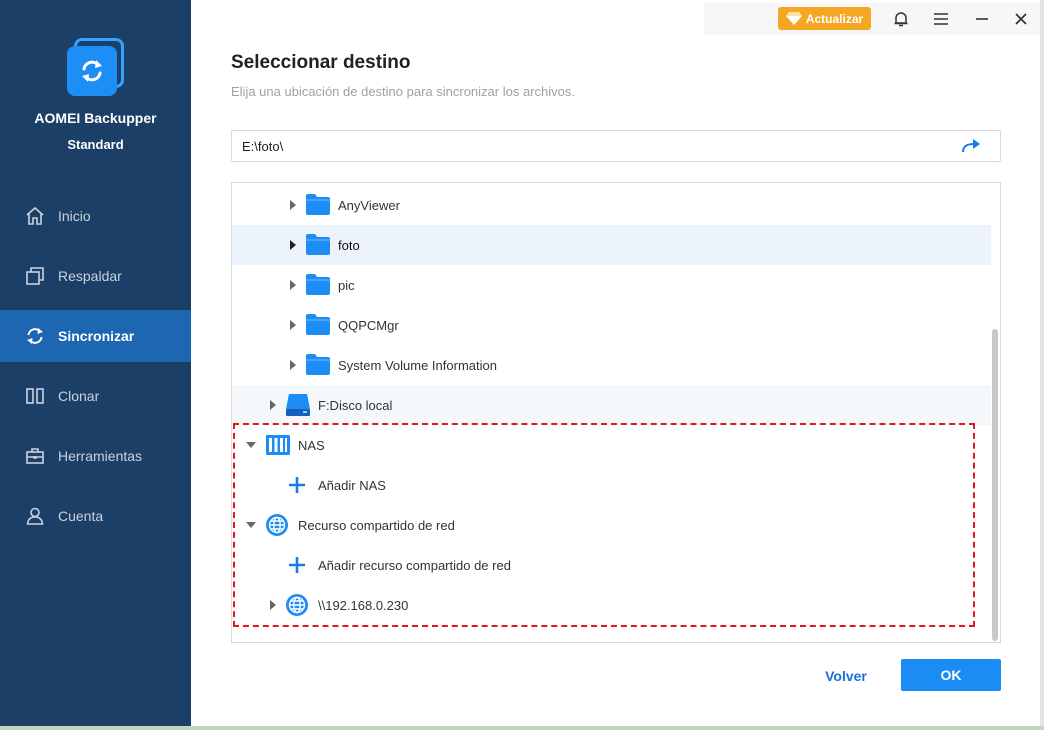  Describe the element at coordinates (79, 396) in the screenshot. I see `sidebar-item-label: Clonar` at that location.